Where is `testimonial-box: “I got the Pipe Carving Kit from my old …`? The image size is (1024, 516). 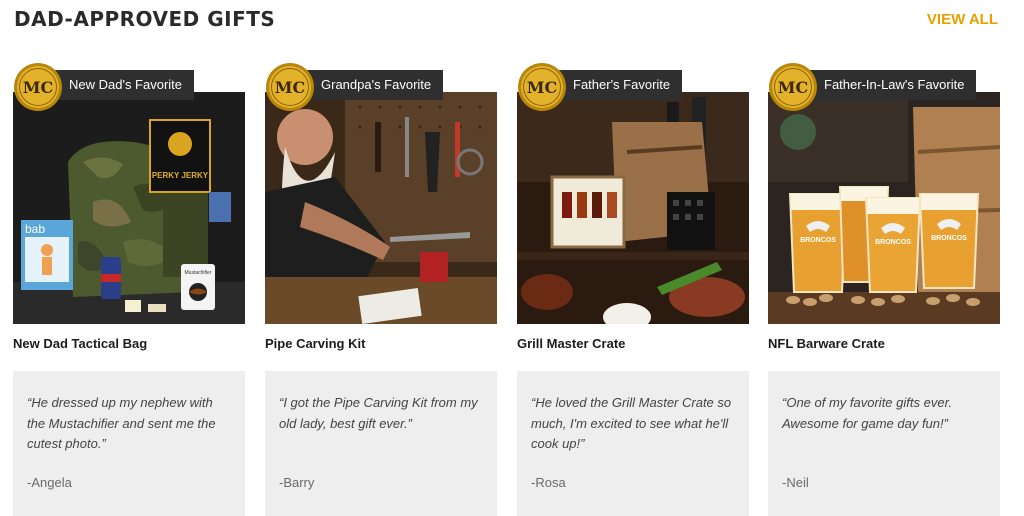
testimonial-box: “I got the Pipe Carving Kit from my old … is located at coordinates (381, 443).